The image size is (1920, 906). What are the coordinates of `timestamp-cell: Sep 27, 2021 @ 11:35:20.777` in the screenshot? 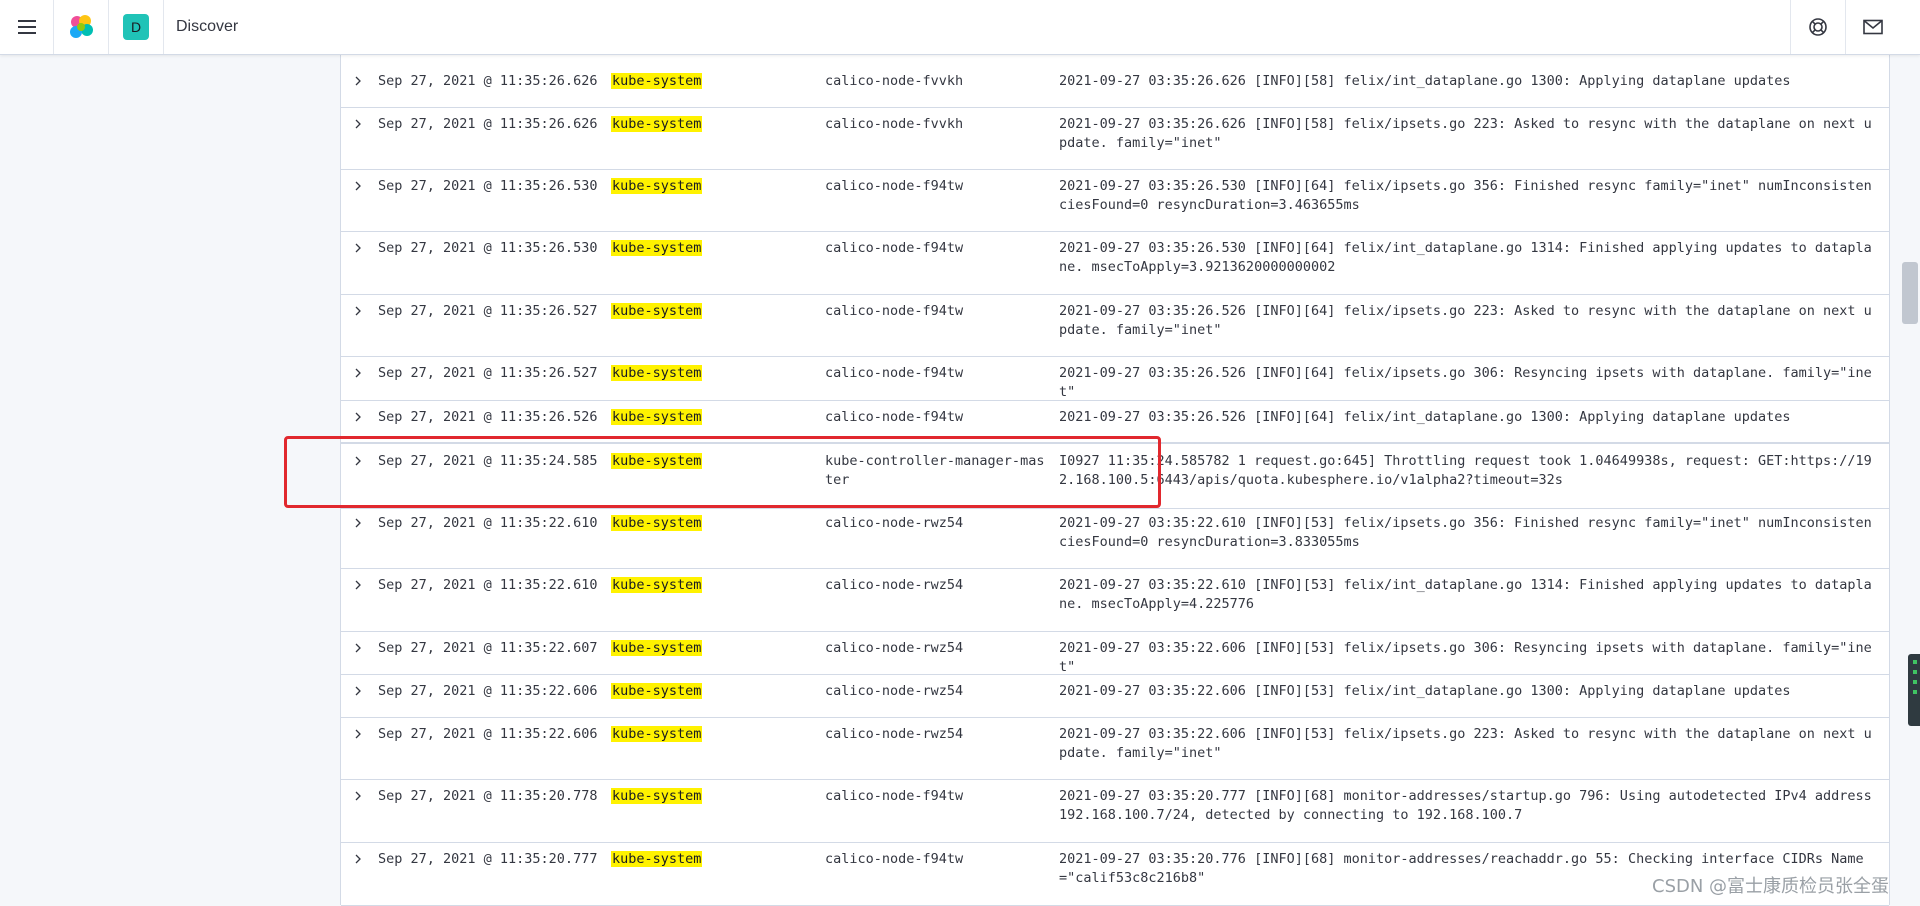 It's located at (488, 859).